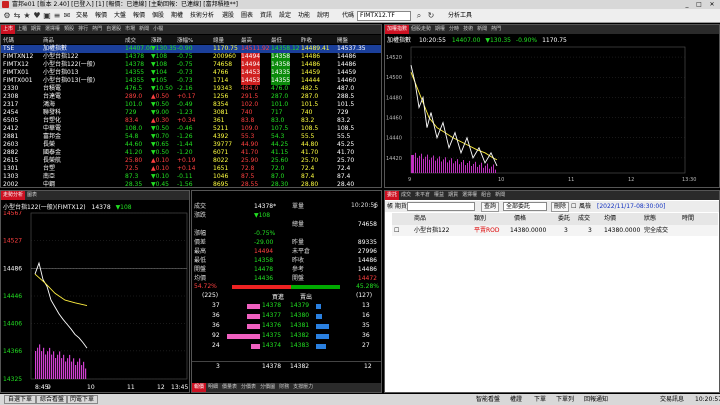 Image resolution: width=720 pixels, height=405 pixels. What do you see at coordinates (48, 40) in the screenshot?
I see `col-name: 商品` at bounding box center [48, 40].